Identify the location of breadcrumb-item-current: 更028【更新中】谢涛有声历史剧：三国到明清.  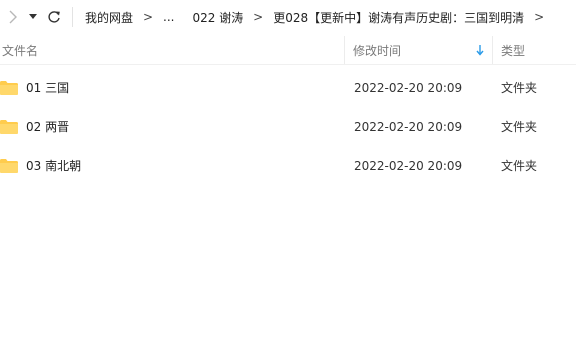
(398, 17).